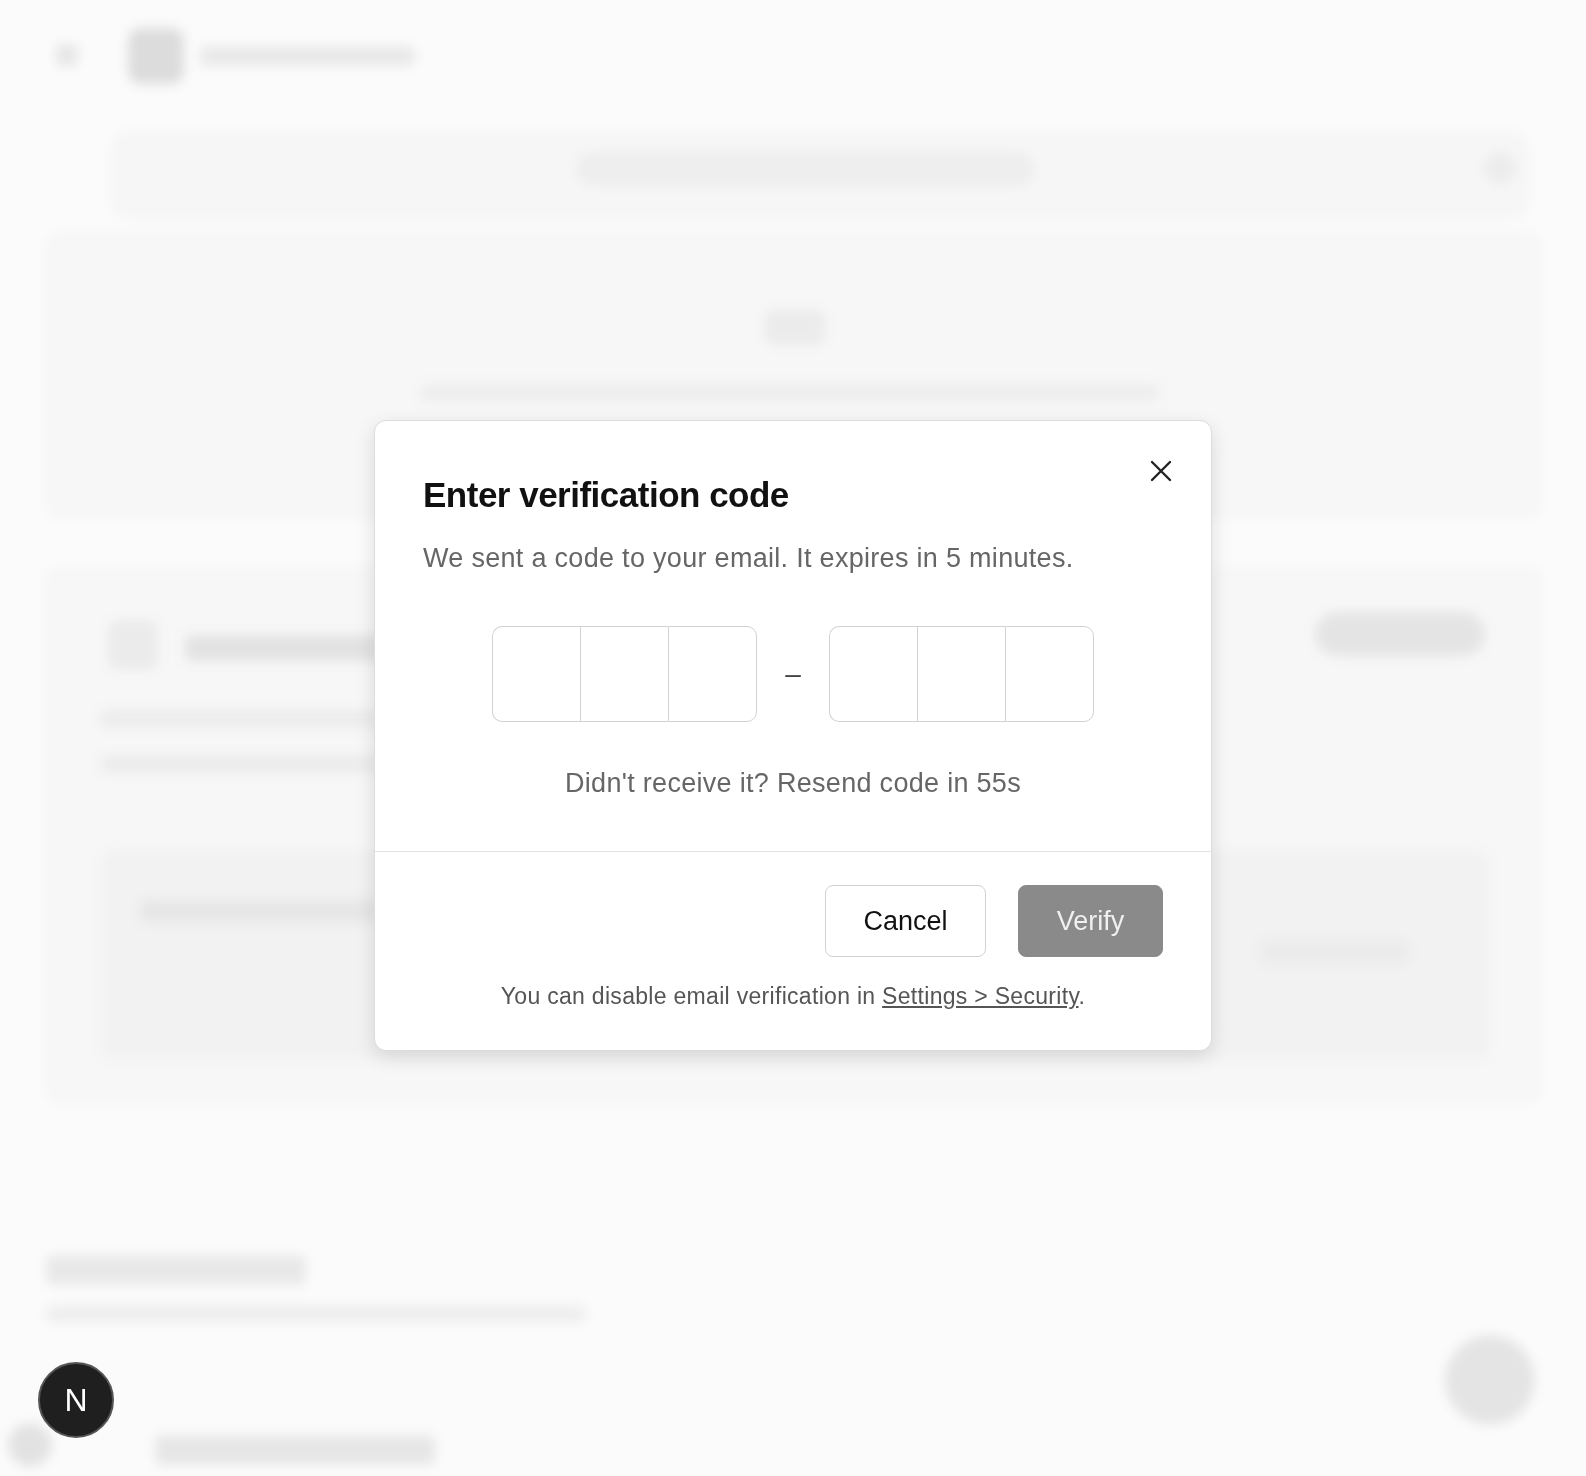 The width and height of the screenshot is (1586, 1476). What do you see at coordinates (793, 996) in the screenshot?
I see `footer-note: You can disable email verification in Settings > Security.` at bounding box center [793, 996].